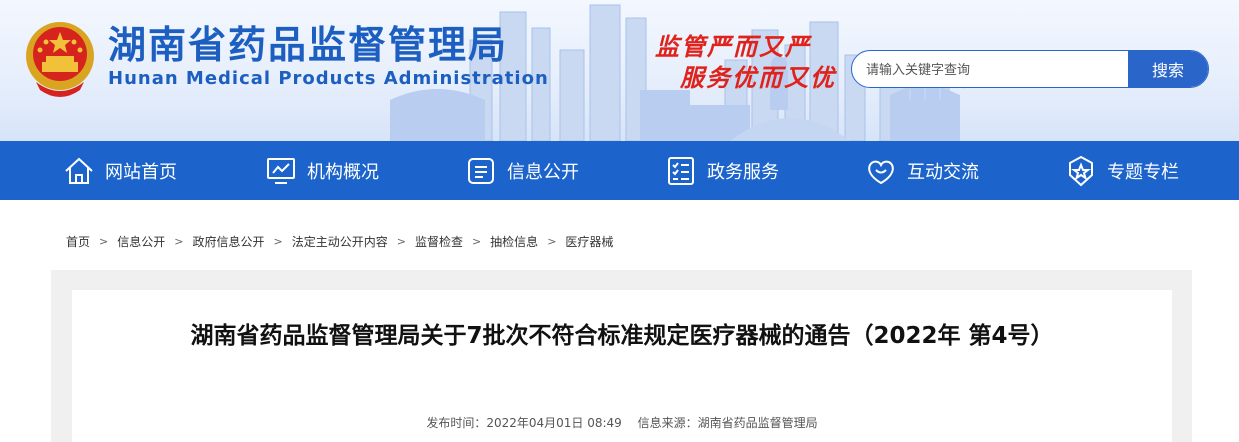 This screenshot has width=1239, height=442. I want to click on nav-item-label: 互动交流, so click(943, 172).